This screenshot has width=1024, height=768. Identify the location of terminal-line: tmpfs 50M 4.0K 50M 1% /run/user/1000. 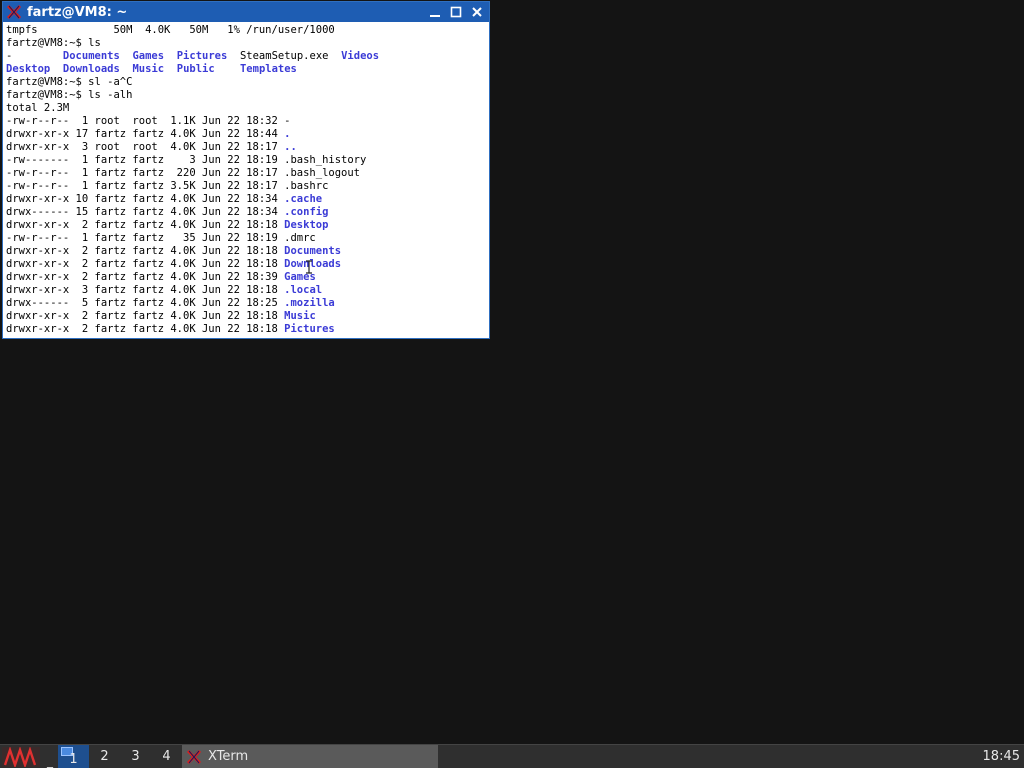
(247, 30).